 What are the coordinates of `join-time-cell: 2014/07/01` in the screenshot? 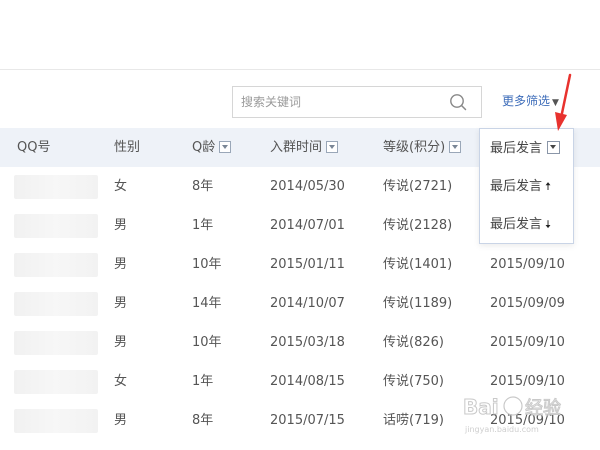 It's located at (307, 225).